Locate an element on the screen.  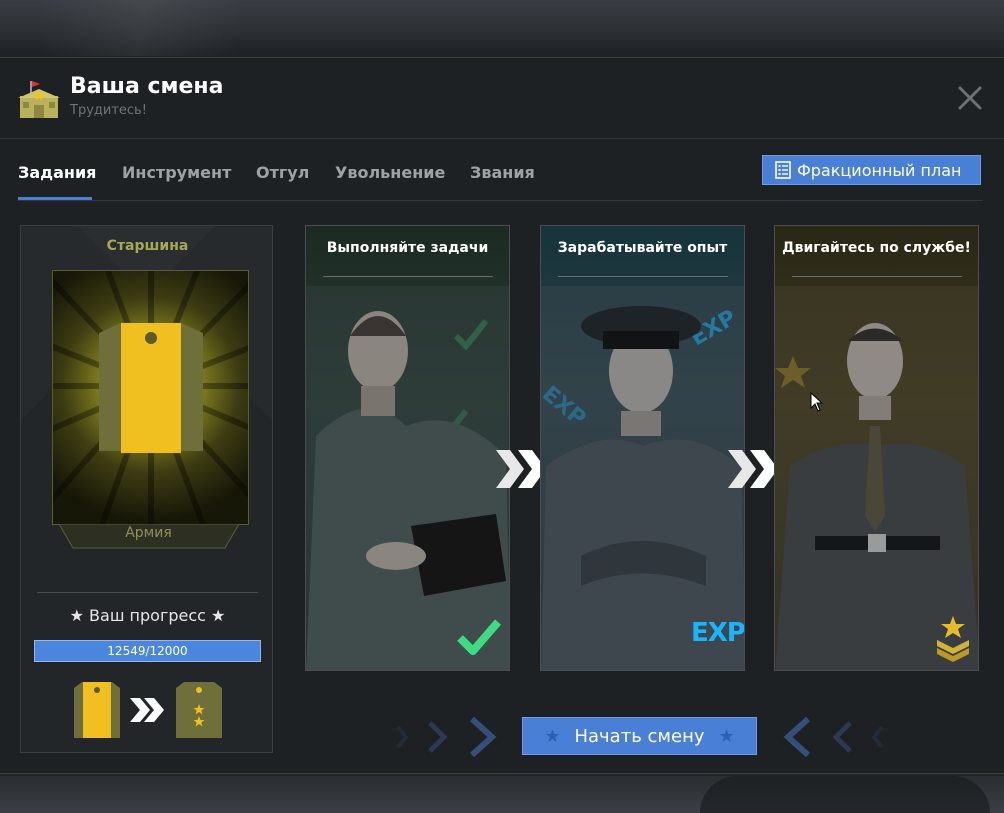
dialog-title: Ваша смена is located at coordinates (147, 86).